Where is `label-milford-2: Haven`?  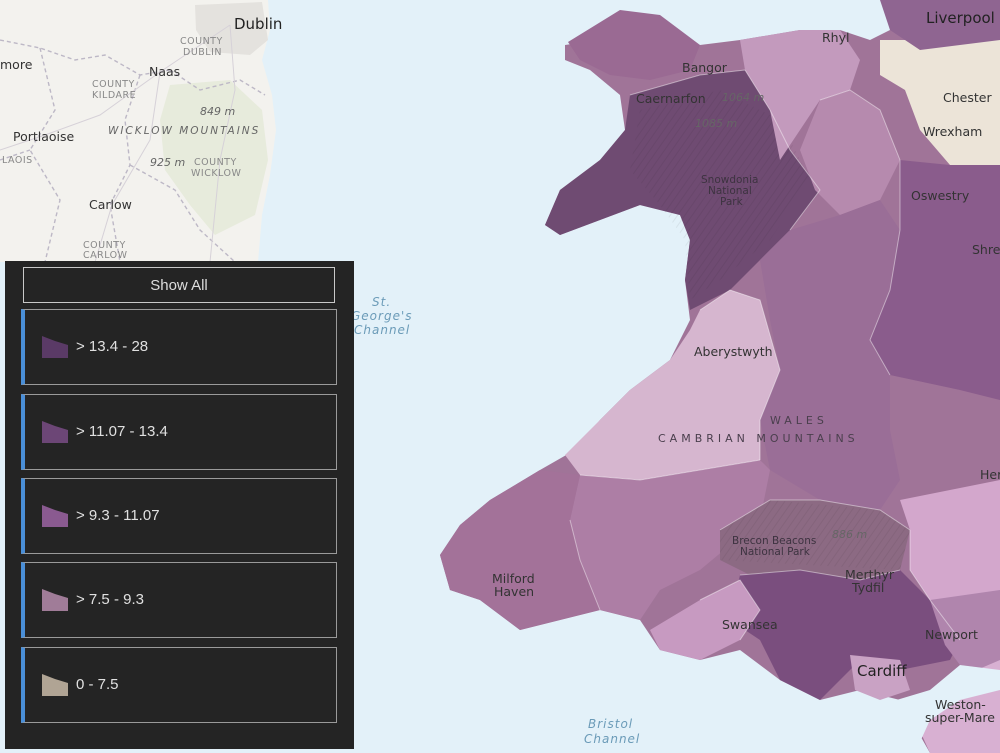
label-milford-2: Haven is located at coordinates (514, 591).